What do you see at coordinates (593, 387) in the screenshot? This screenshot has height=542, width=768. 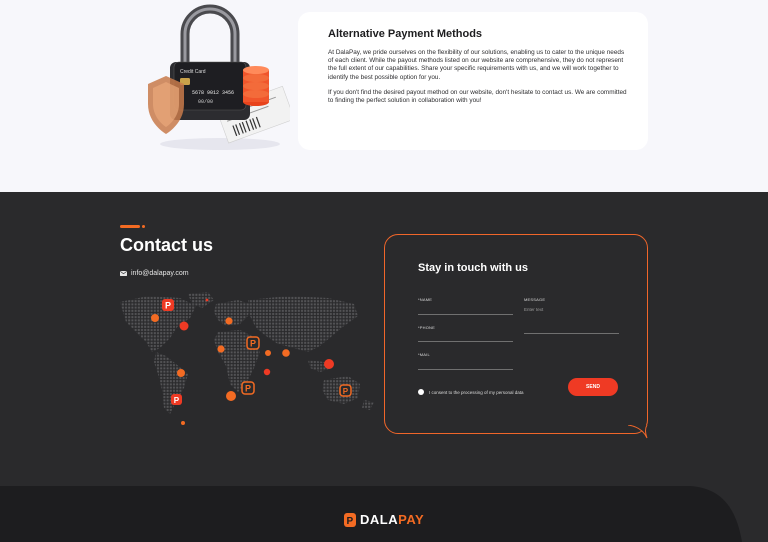 I see `send-button: SEND` at bounding box center [593, 387].